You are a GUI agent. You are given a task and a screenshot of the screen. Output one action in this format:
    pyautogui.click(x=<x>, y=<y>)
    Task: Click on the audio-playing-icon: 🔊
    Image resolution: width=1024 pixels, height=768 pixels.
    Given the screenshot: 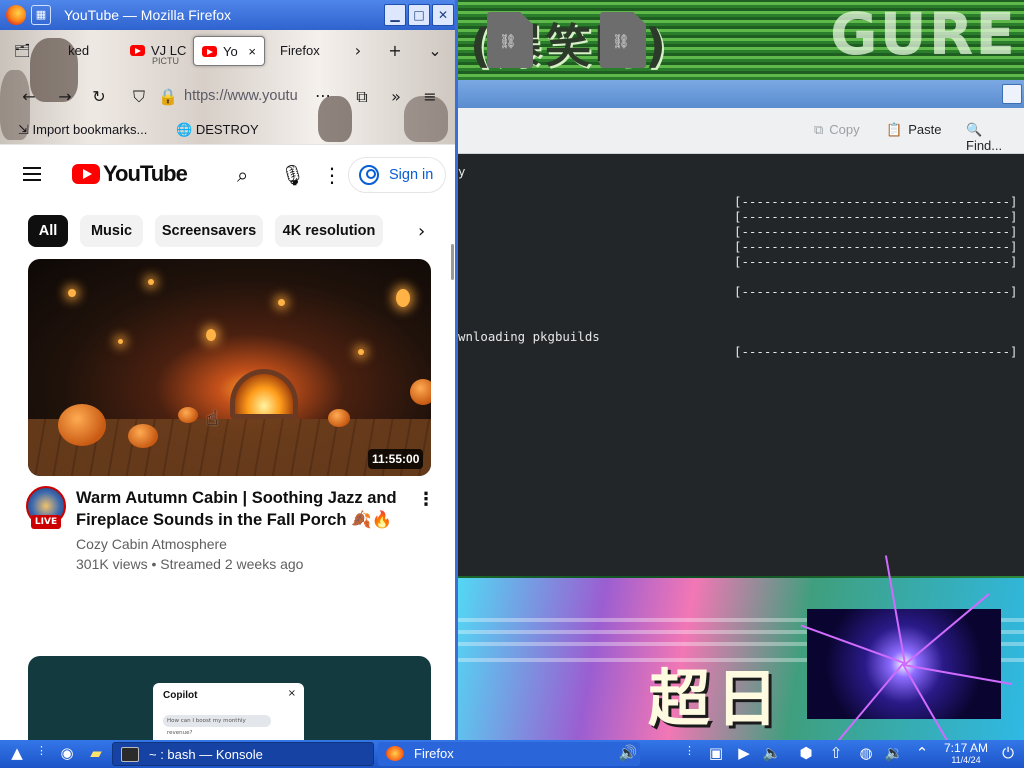 What is the action you would take?
    pyautogui.click(x=628, y=753)
    